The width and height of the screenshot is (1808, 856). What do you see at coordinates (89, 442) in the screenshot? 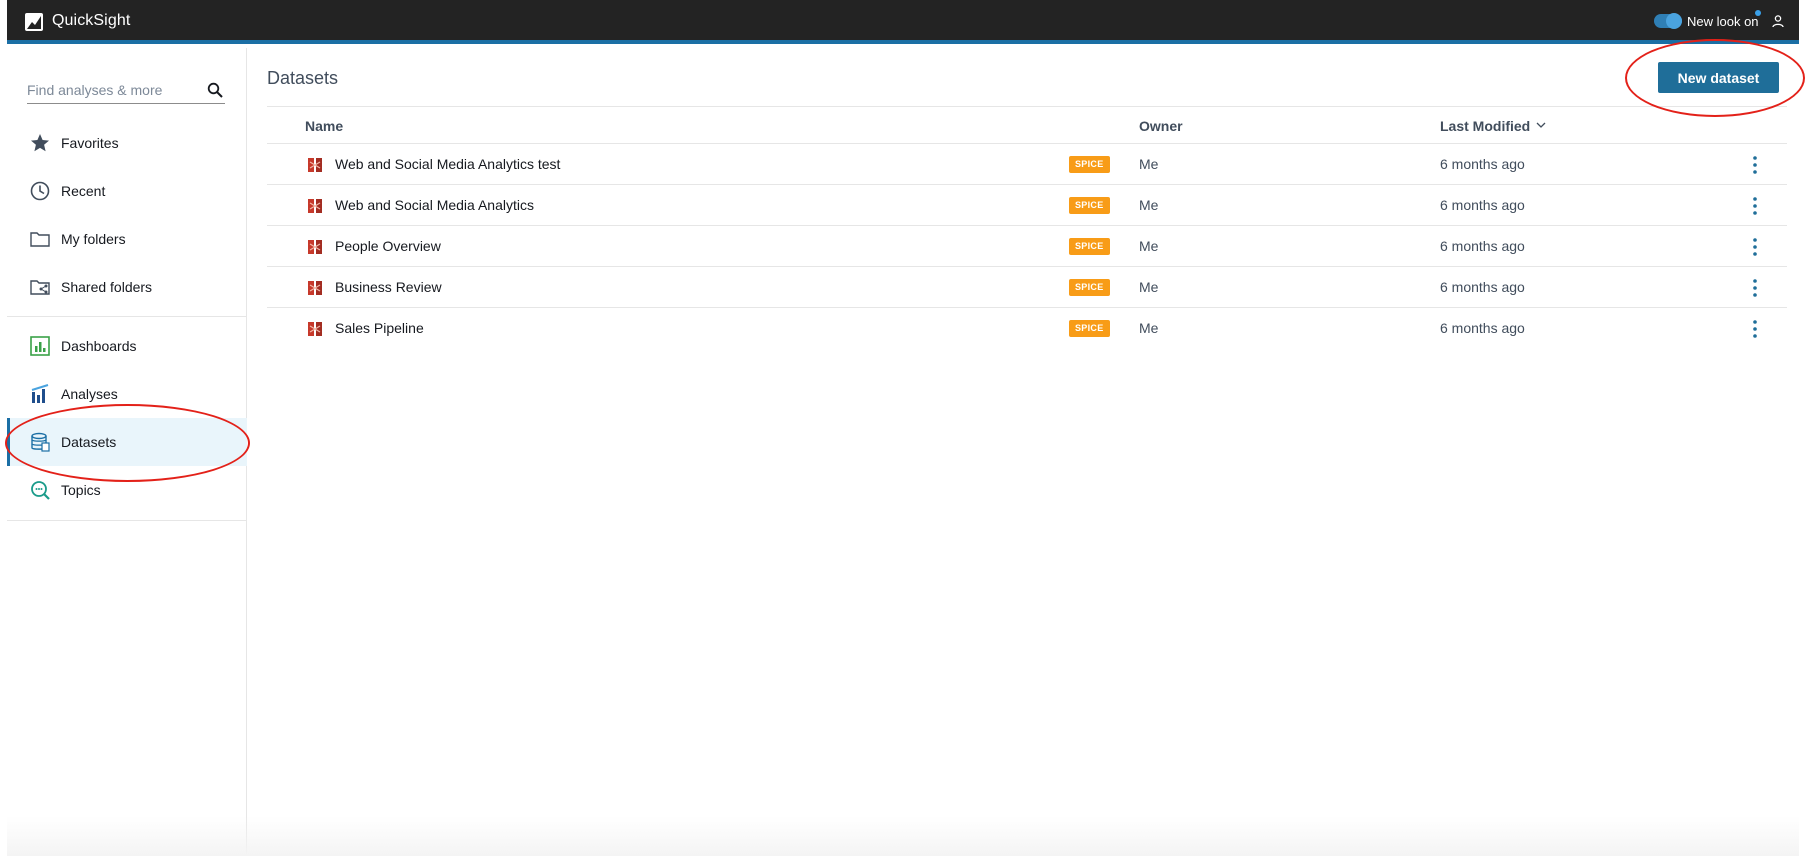
I see `sidebar-item-label: Datasets` at bounding box center [89, 442].